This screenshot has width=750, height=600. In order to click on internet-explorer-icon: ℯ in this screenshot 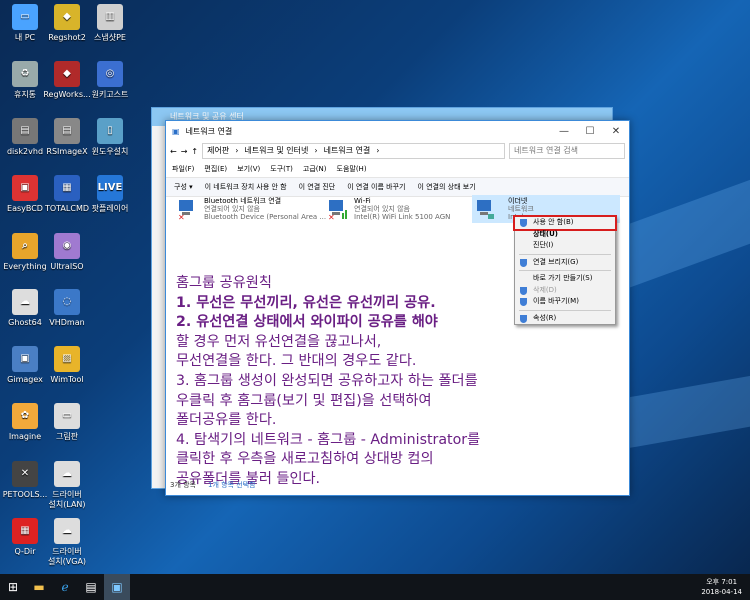, I will do `click(65, 587)`.